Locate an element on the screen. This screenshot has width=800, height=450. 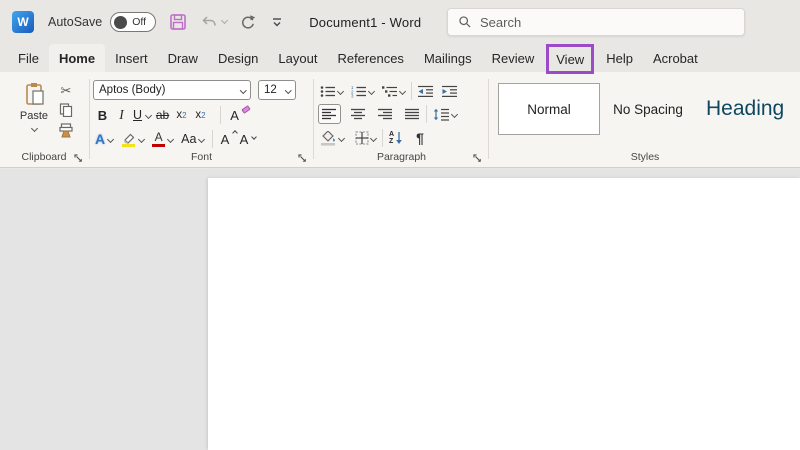
shading-button is located at coordinates (332, 138).